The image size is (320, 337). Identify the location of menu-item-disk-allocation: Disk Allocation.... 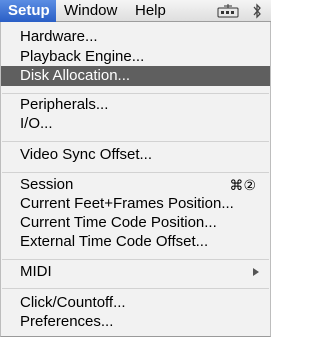
(135, 76).